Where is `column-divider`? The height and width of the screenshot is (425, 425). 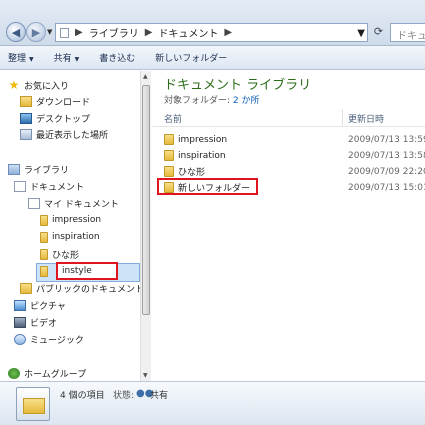 column-divider is located at coordinates (342, 118).